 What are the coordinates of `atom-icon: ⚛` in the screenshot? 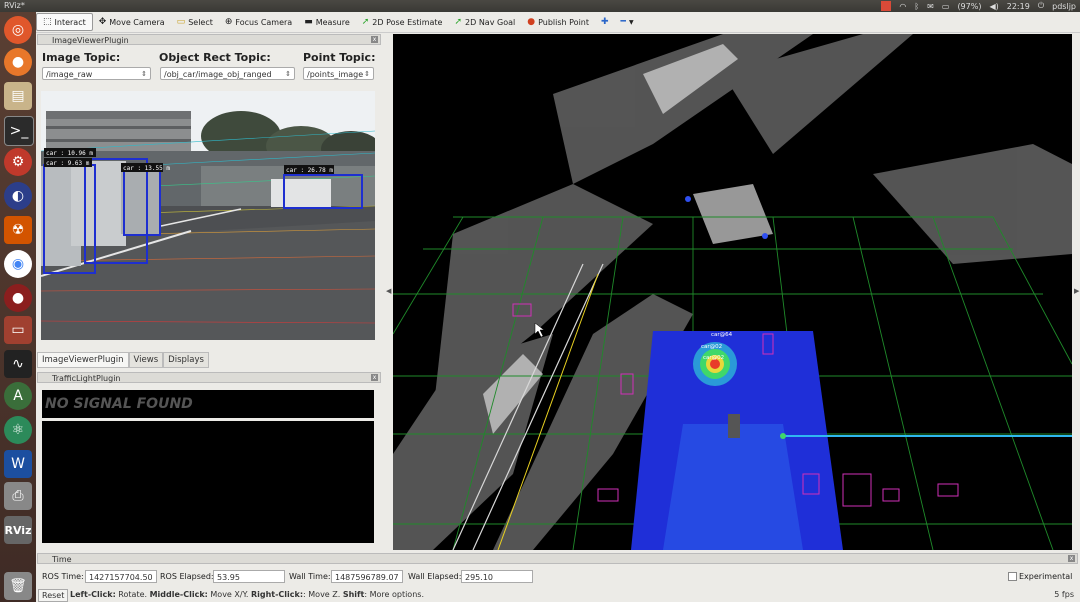 It's located at (18, 430).